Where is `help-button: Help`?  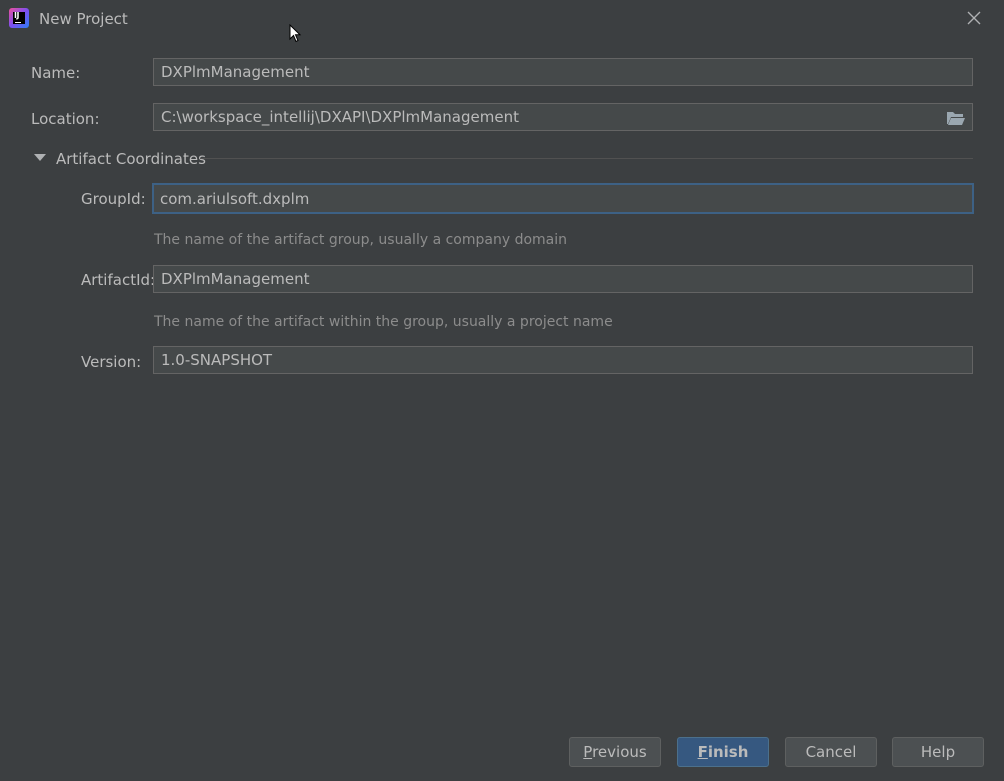
help-button: Help is located at coordinates (938, 752).